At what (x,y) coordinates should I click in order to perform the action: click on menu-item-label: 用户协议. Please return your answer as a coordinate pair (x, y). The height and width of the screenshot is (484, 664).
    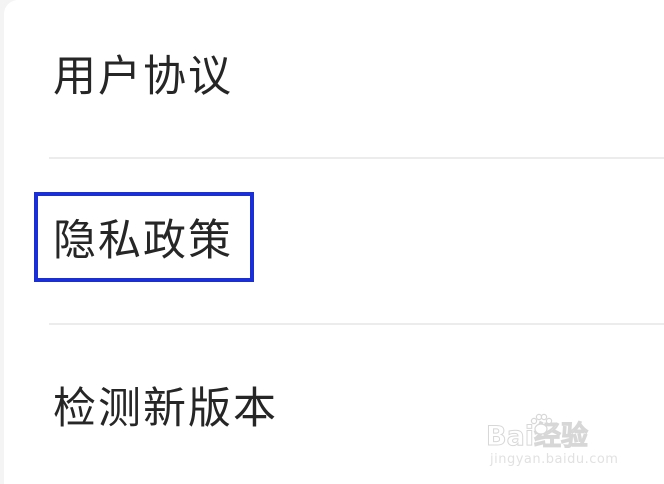
    Looking at the image, I should click on (143, 77).